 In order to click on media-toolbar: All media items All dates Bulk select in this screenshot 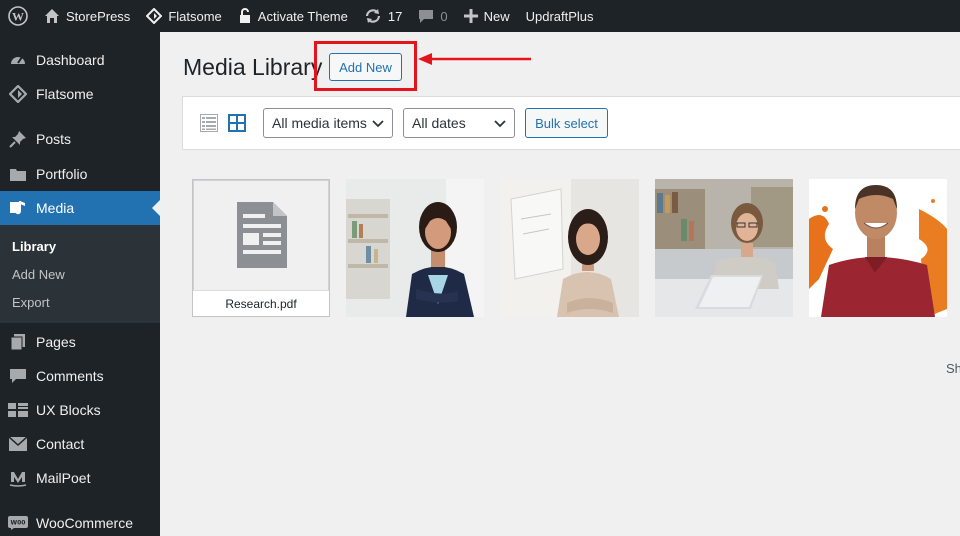, I will do `click(571, 123)`.